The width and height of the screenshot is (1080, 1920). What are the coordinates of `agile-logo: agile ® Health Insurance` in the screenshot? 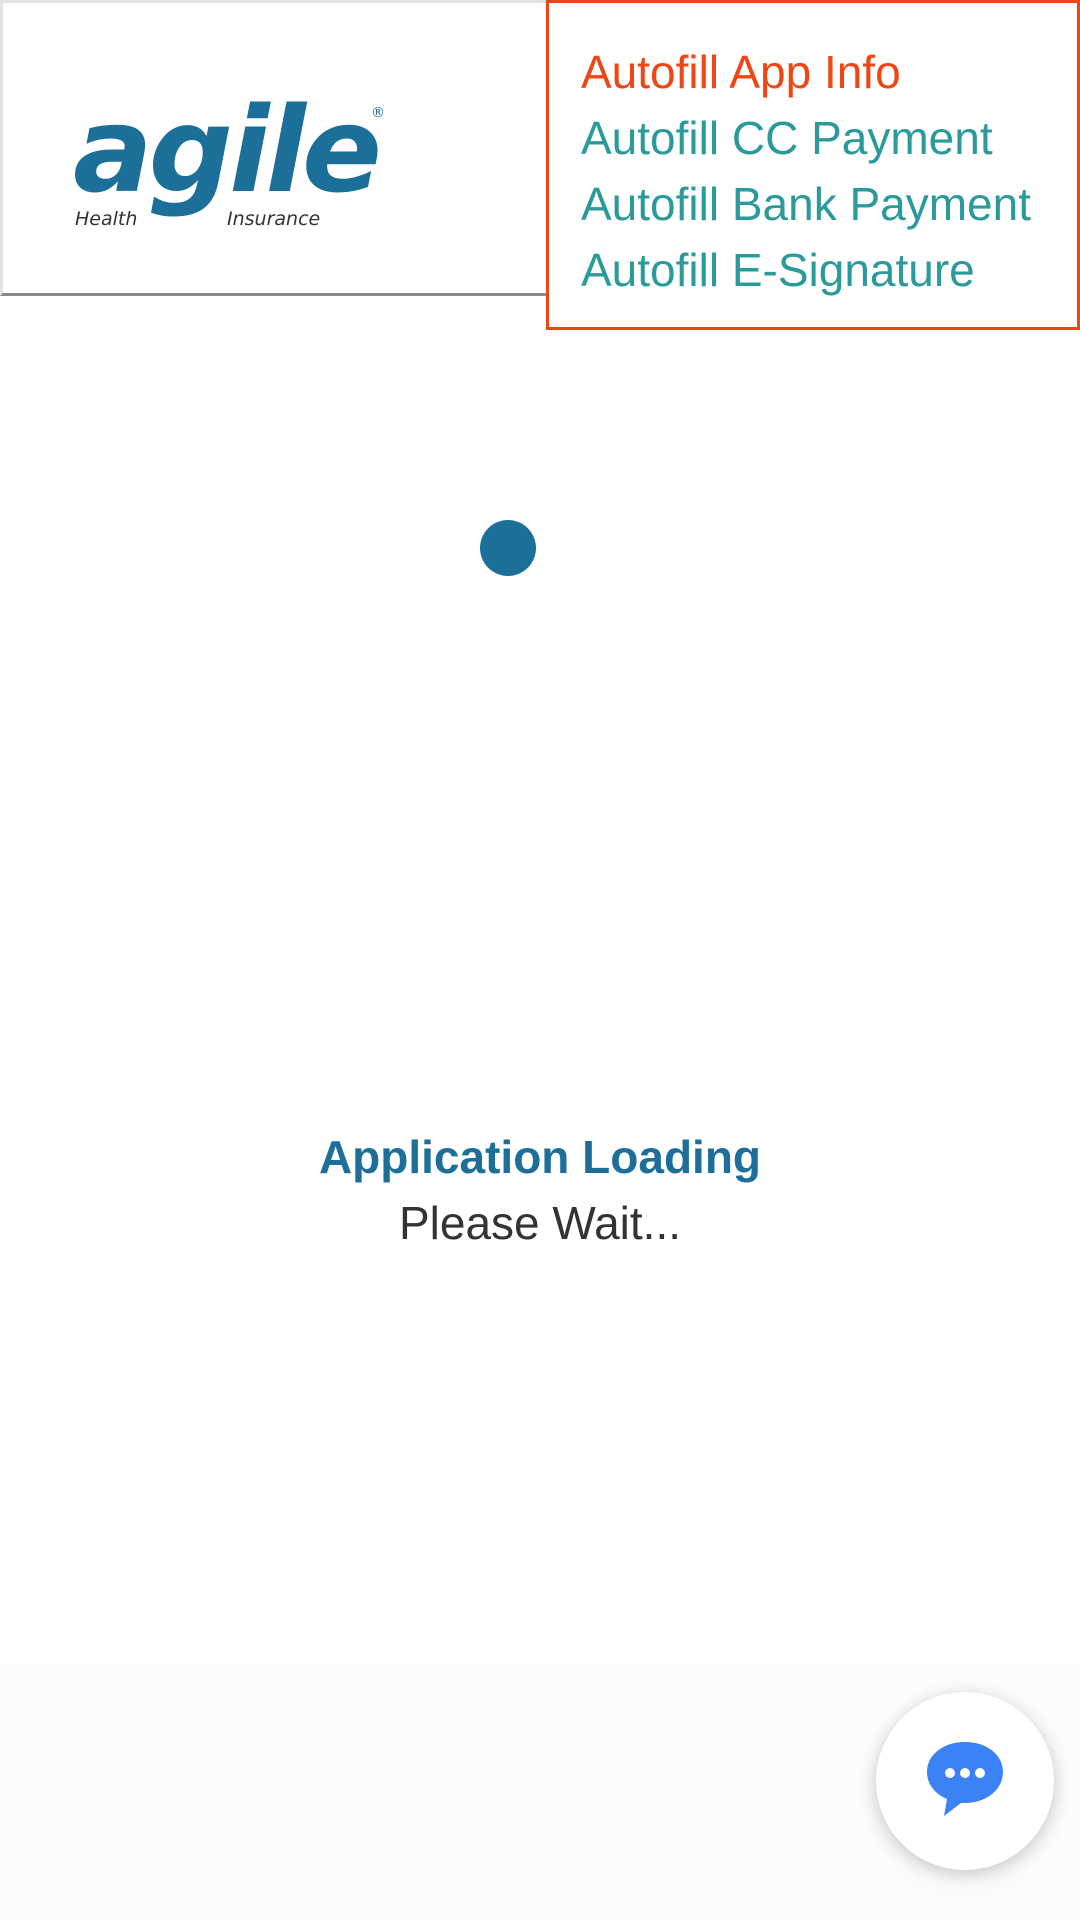 It's located at (229, 155).